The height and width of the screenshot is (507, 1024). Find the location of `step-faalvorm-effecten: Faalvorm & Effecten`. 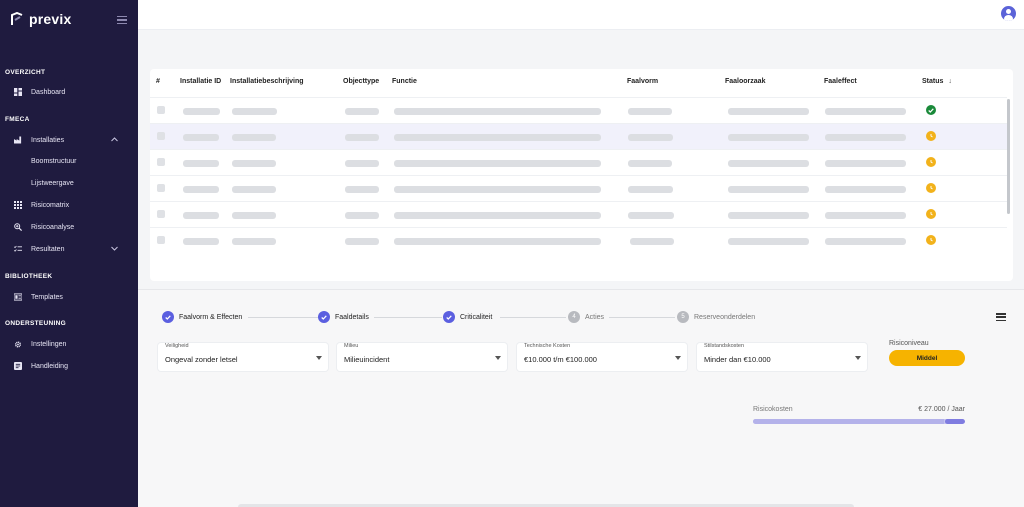

step-faalvorm-effecten: Faalvorm & Effecten is located at coordinates (202, 317).